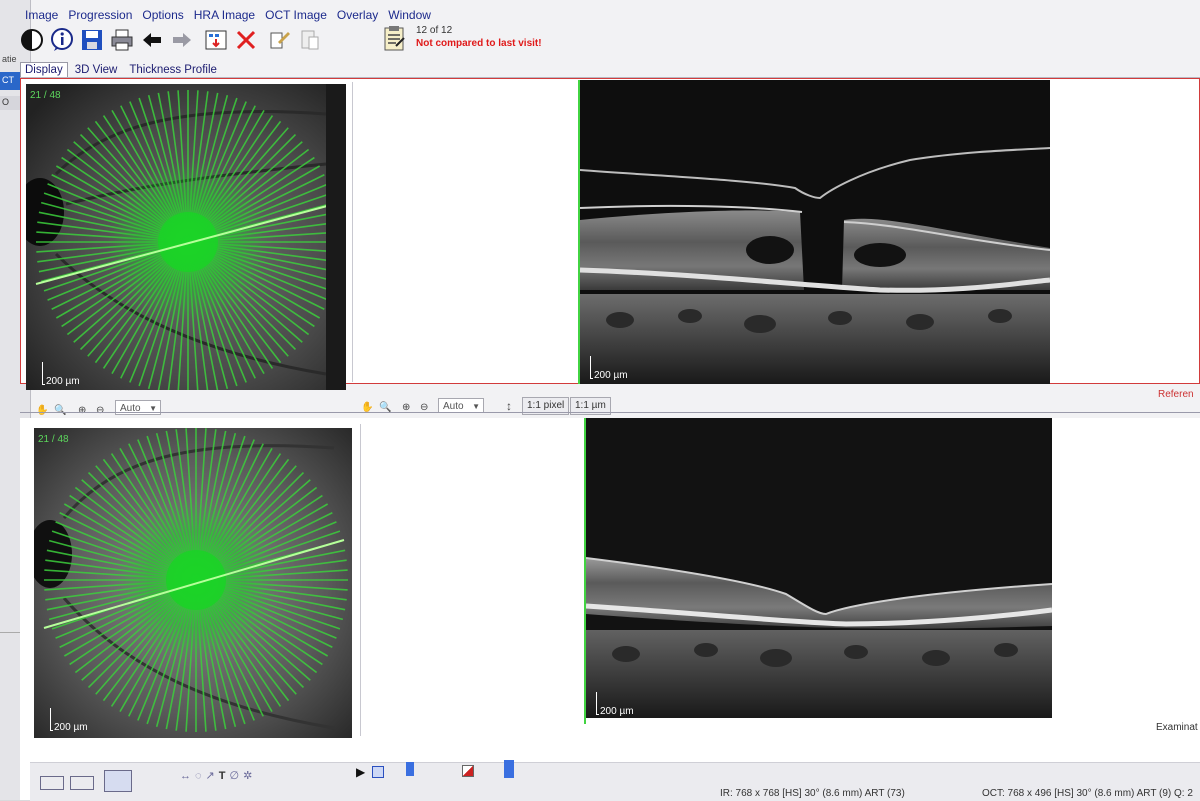  What do you see at coordinates (615, 704) in the screenshot?
I see `examination-oct-scale: 200 µm` at bounding box center [615, 704].